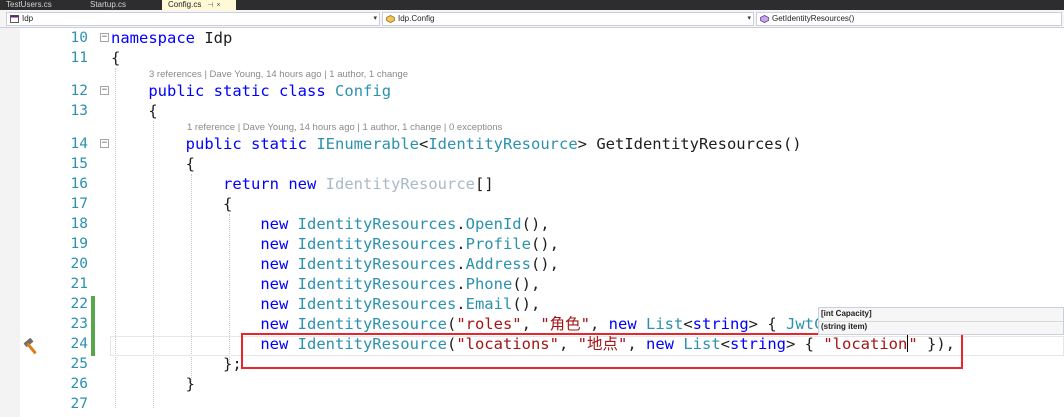  I want to click on line-number: 26, so click(79, 384).